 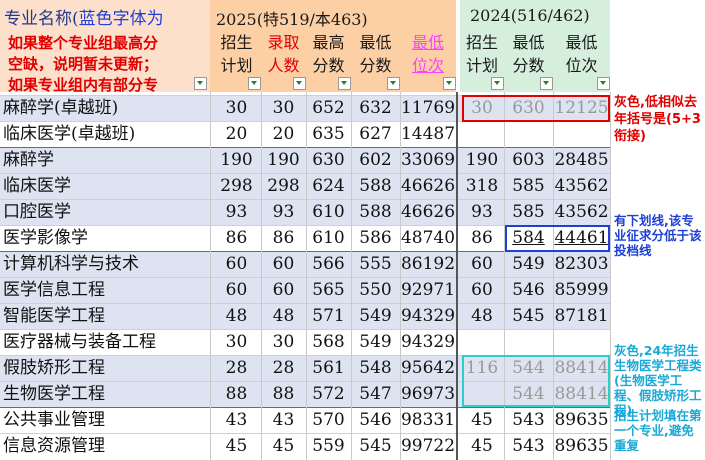 What do you see at coordinates (375, 342) in the screenshot?
I see `cell-min25: 549` at bounding box center [375, 342].